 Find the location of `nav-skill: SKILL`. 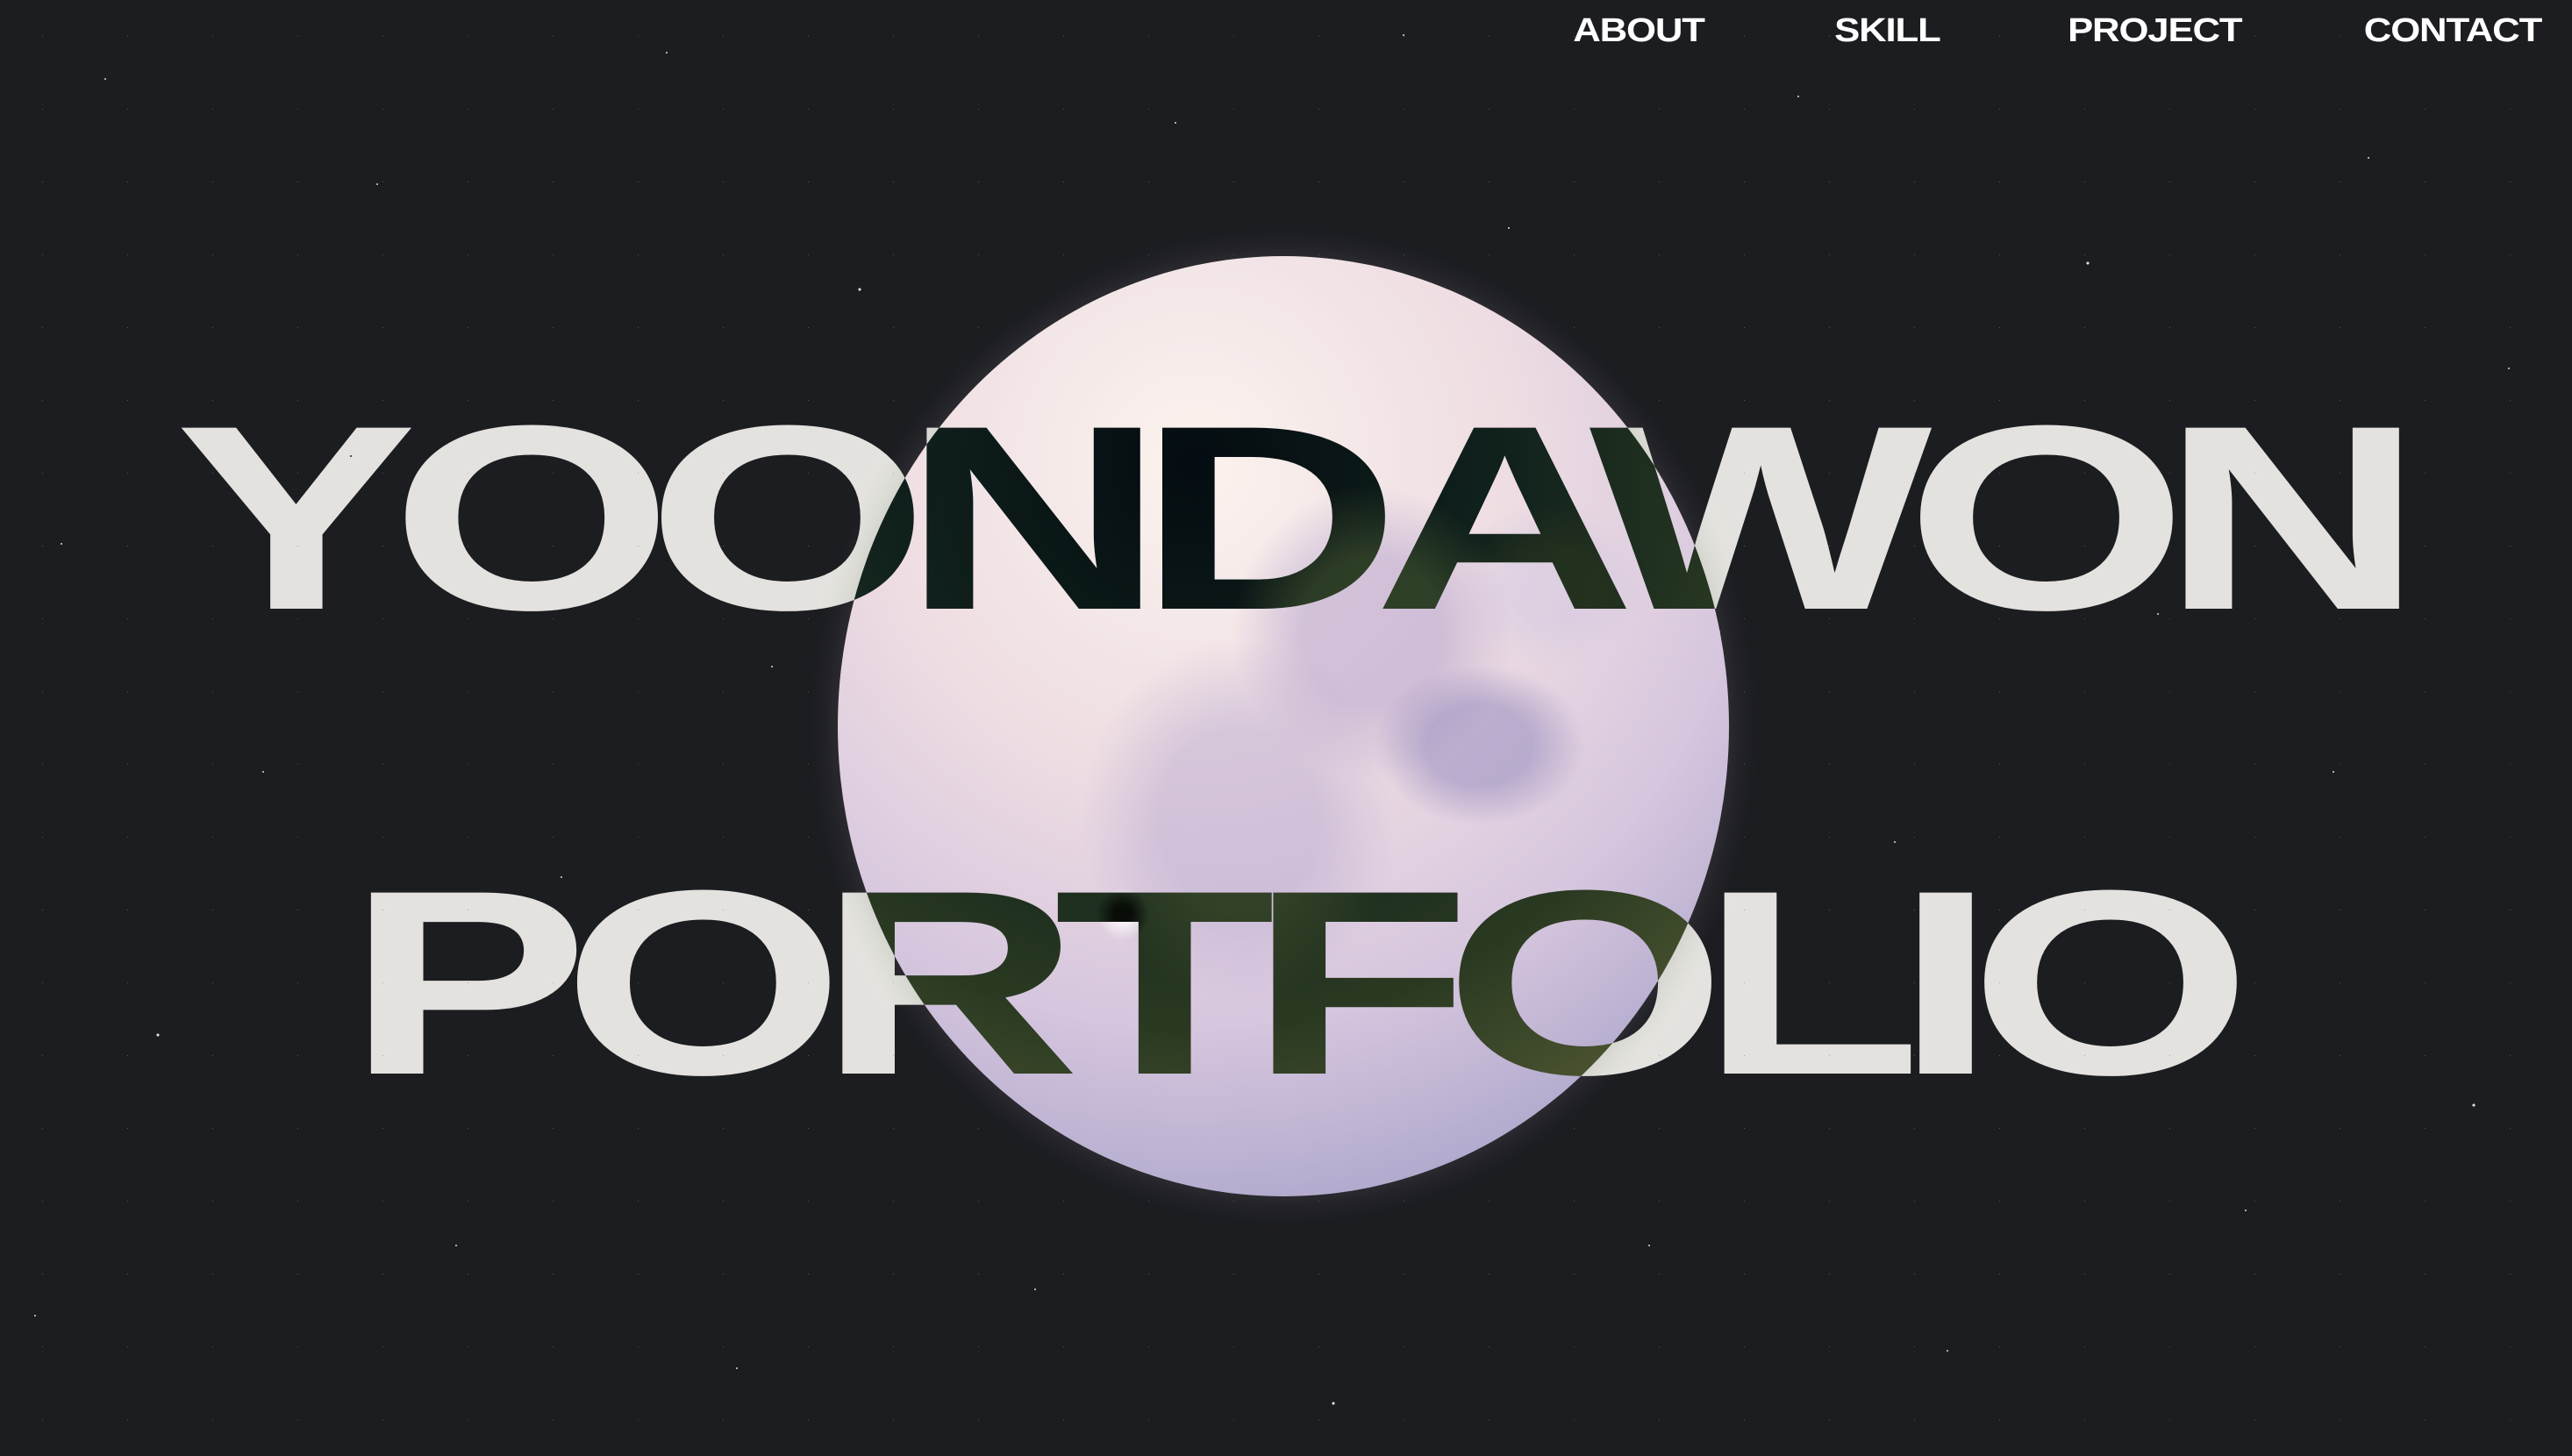

nav-skill: SKILL is located at coordinates (1887, 31).